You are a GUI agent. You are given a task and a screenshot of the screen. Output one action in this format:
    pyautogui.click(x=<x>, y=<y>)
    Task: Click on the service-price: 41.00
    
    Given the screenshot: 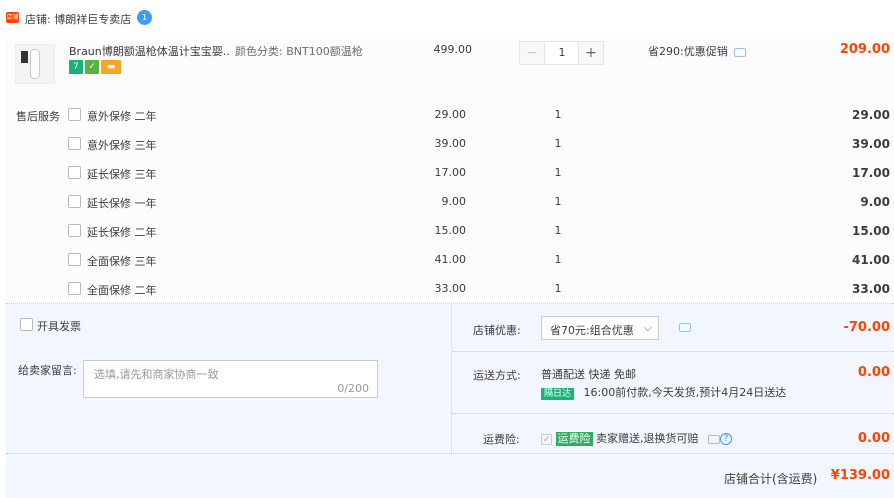 What is the action you would take?
    pyautogui.click(x=450, y=259)
    